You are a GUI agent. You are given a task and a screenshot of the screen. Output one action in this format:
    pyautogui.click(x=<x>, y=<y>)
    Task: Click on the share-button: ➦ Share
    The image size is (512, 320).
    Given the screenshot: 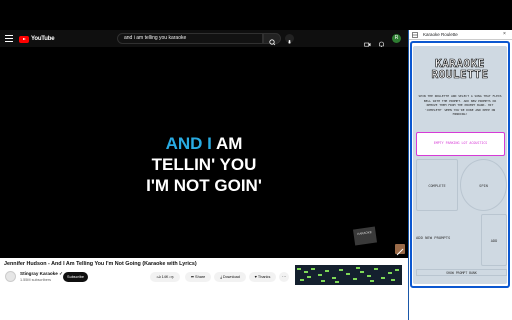 What is the action you would take?
    pyautogui.click(x=198, y=277)
    